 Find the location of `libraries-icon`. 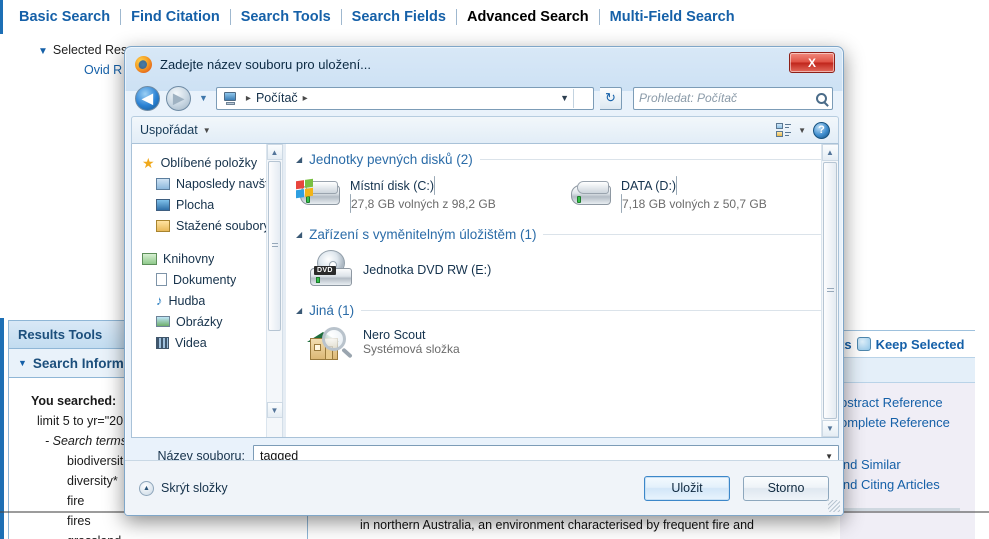

libraries-icon is located at coordinates (149, 258).